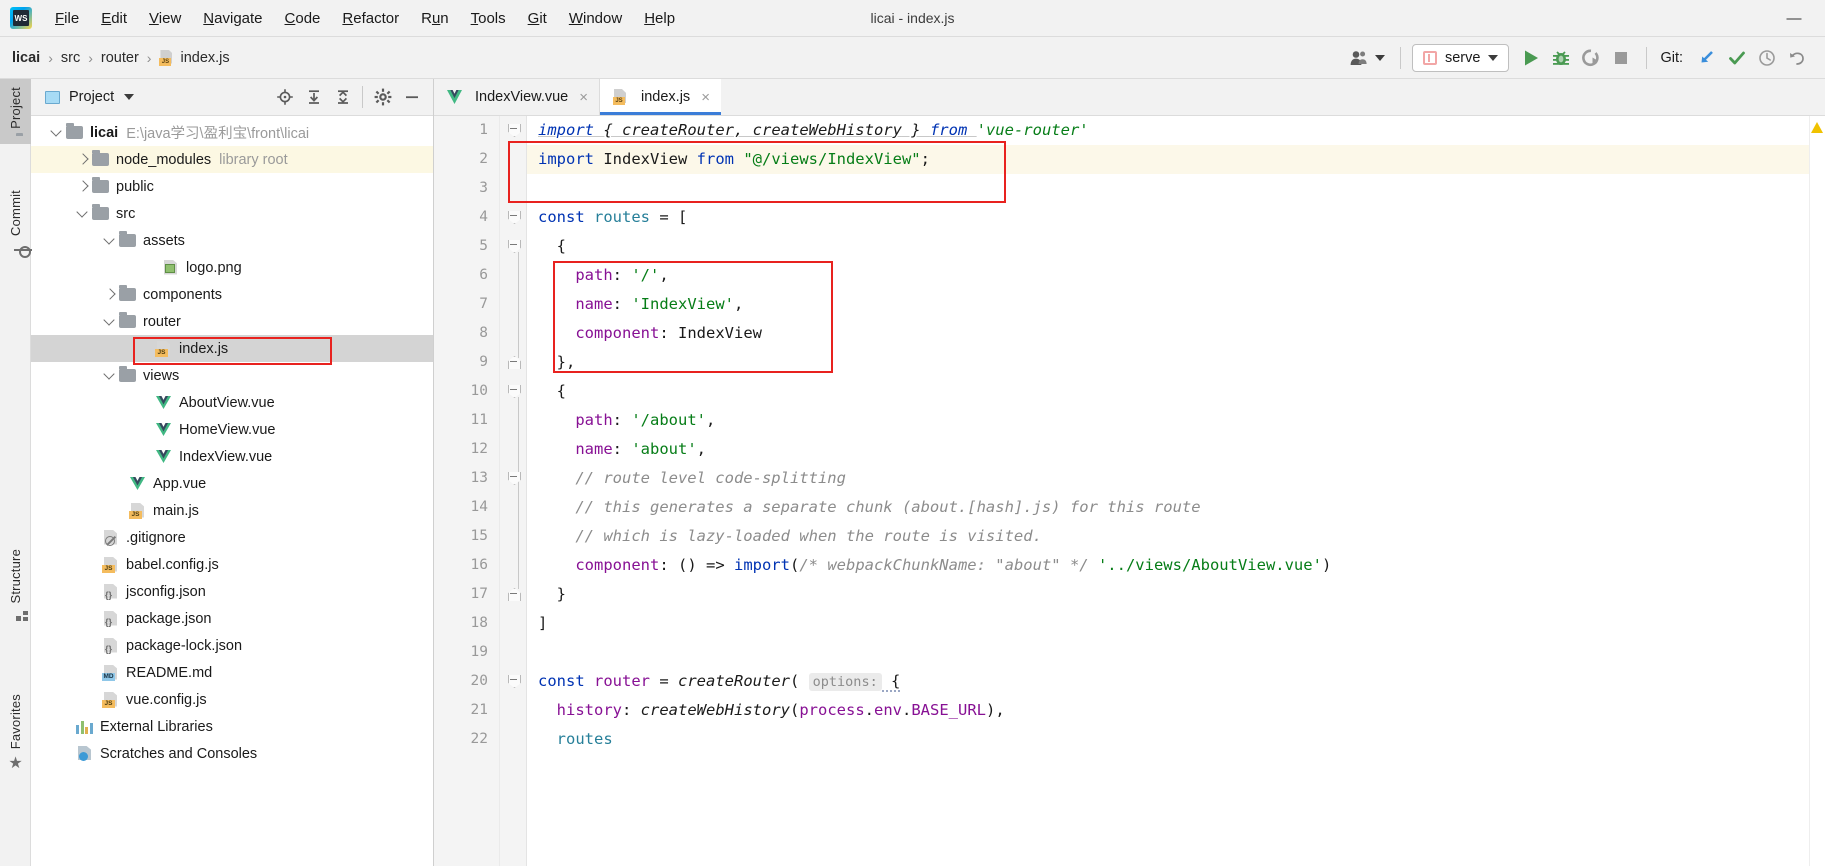 This screenshot has height=866, width=1825. I want to click on locate-icon, so click(284, 97).